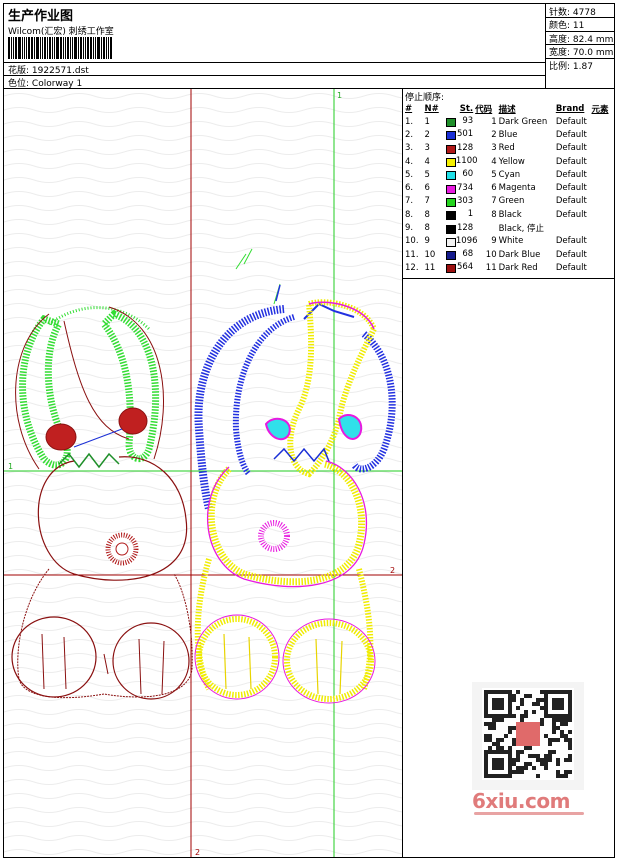  Describe the element at coordinates (409, 201) in the screenshot. I see `row-index: 7.` at that location.